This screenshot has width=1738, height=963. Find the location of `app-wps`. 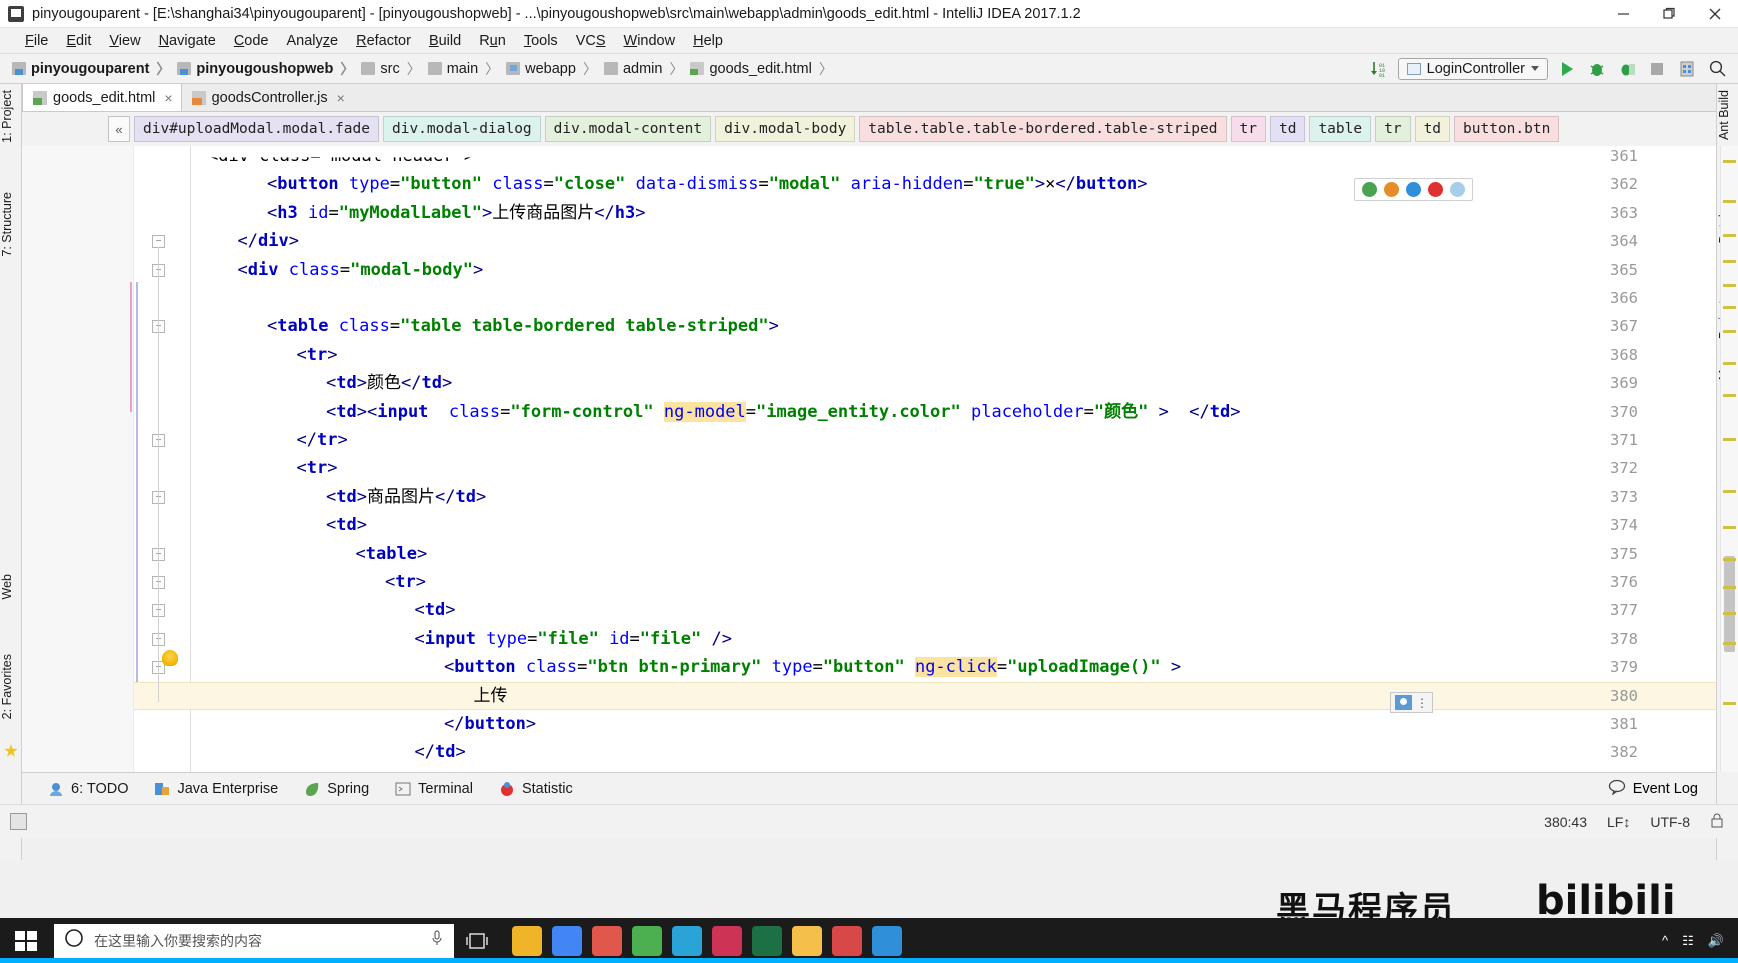

app-wps is located at coordinates (647, 940).